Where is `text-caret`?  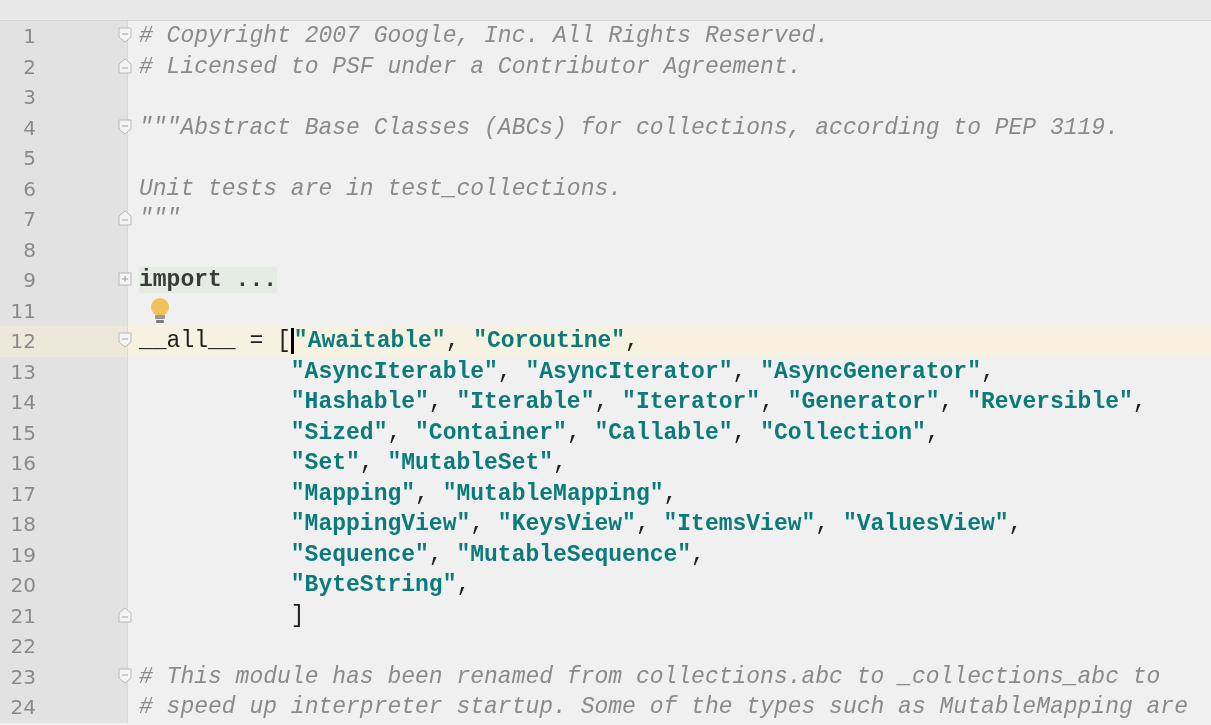
text-caret is located at coordinates (292, 341).